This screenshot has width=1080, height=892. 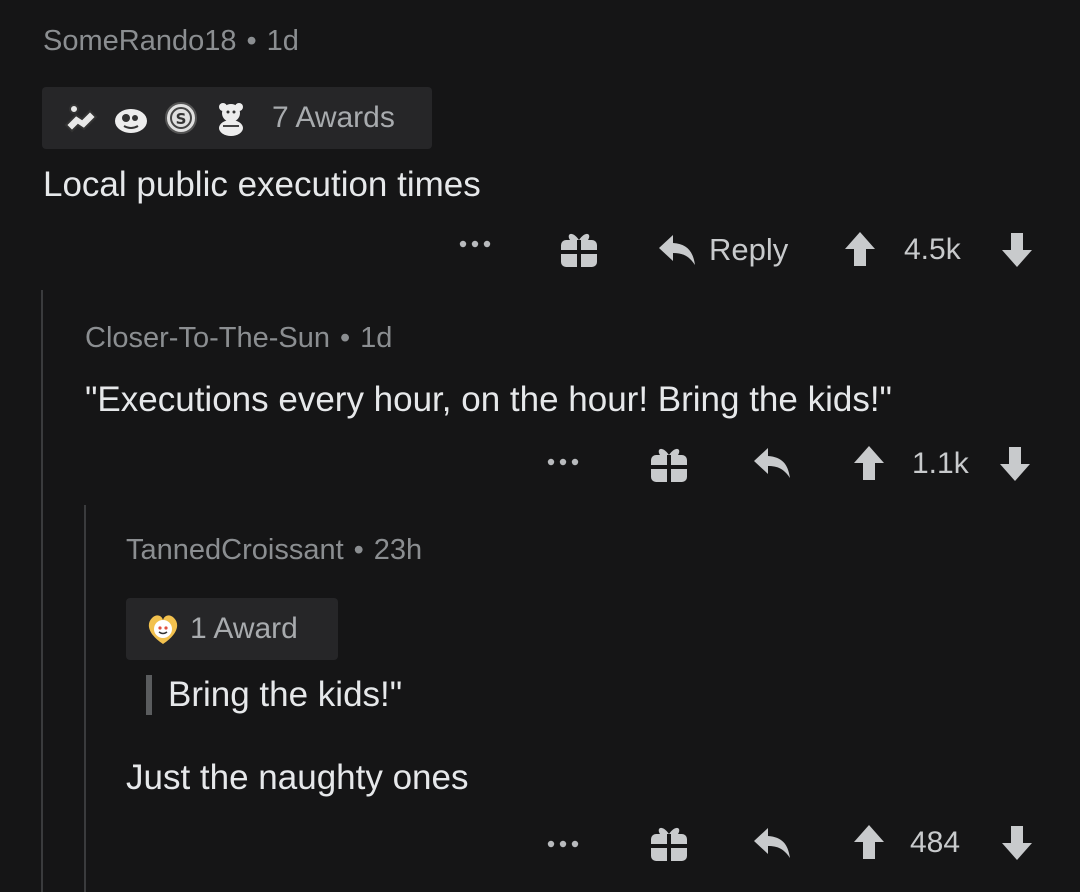 What do you see at coordinates (163, 629) in the screenshot?
I see `wholesome-heart-award-icon` at bounding box center [163, 629].